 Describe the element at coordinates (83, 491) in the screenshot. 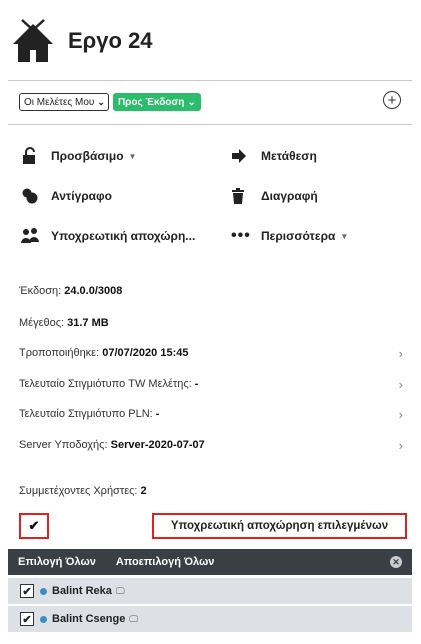

I see `users-count-row: Συμμετέχοντες Χρήστες: 2` at that location.